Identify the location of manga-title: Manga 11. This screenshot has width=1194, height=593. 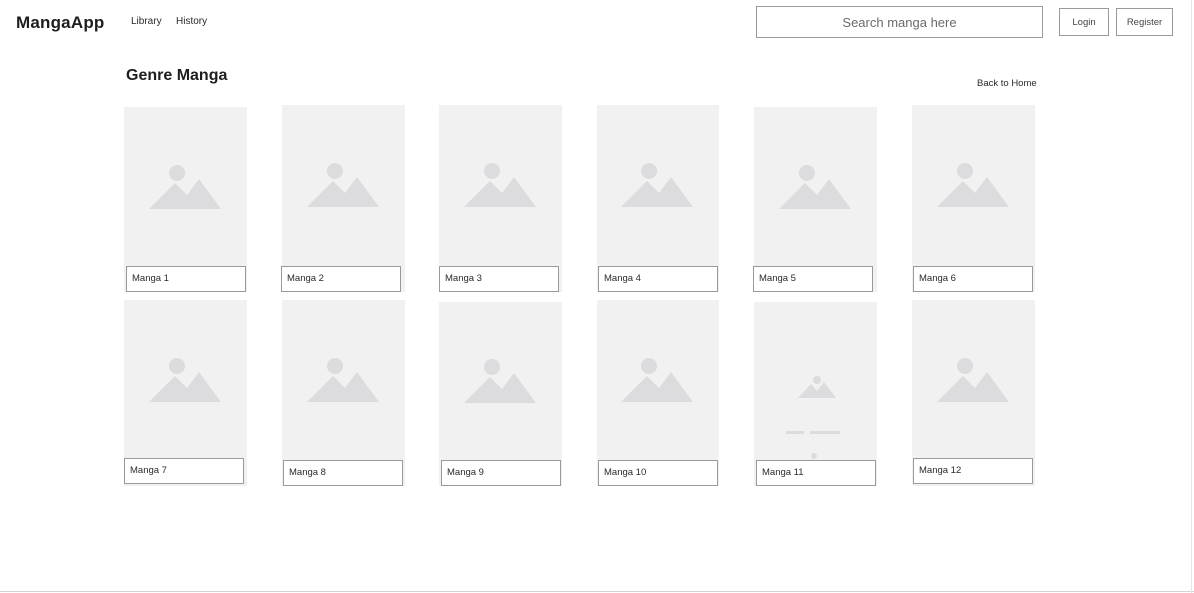
(816, 473).